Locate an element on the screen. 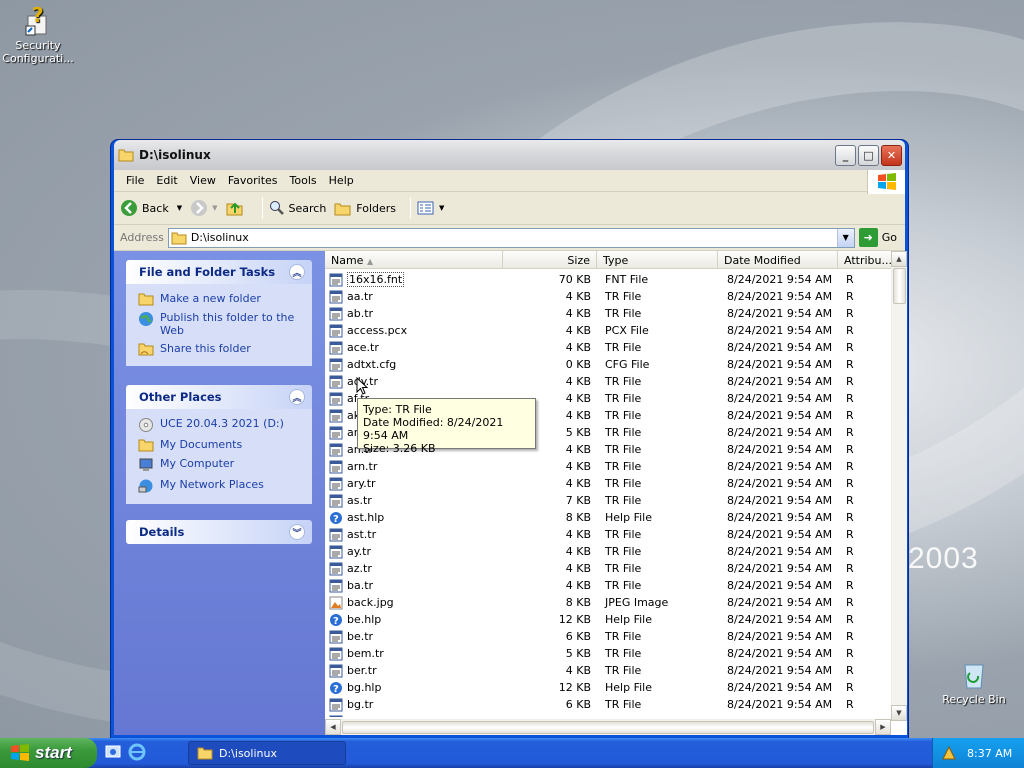 This screenshot has width=1024, height=768. file-row: 16x16.fnt 70 KB FNT File 8/24/2021 9:54 AM R is located at coordinates (608, 279).